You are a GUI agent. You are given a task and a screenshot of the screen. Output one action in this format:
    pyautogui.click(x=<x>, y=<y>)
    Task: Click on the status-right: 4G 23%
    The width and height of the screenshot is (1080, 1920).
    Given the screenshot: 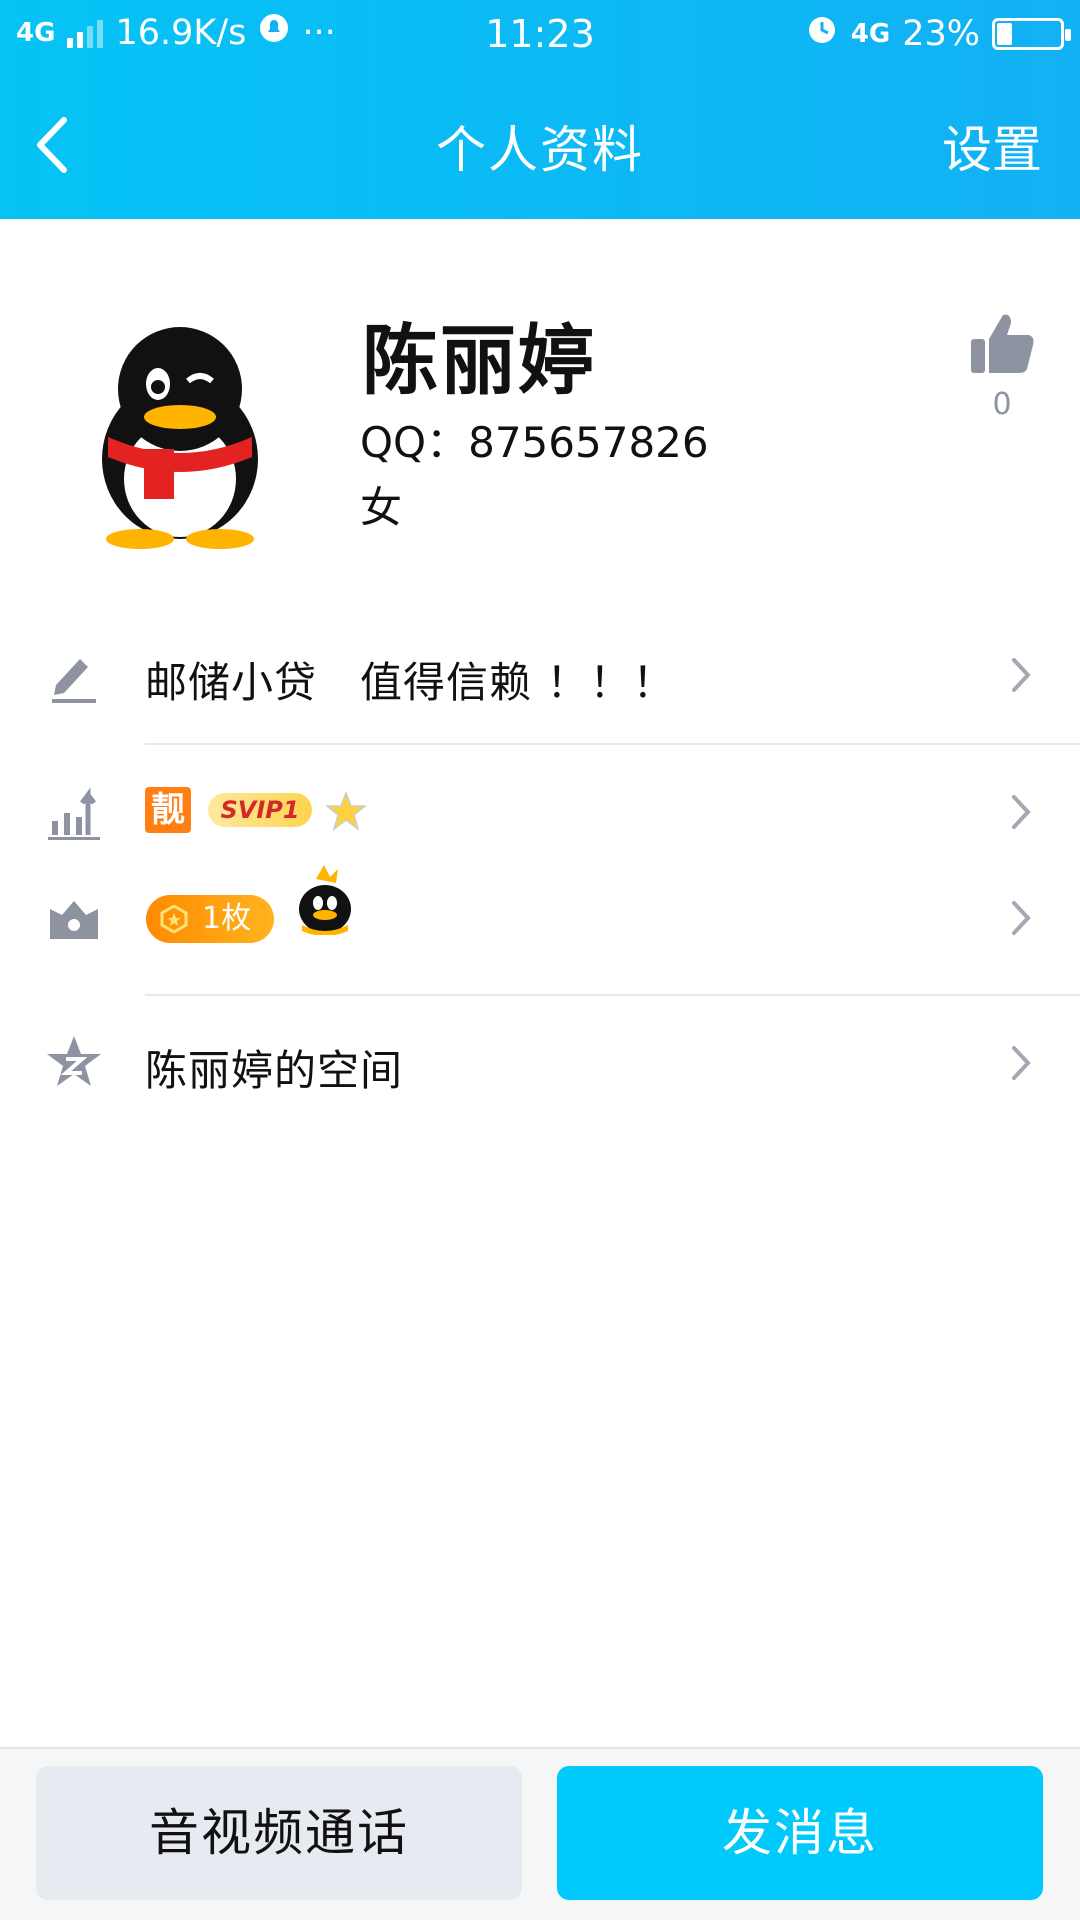 What is the action you would take?
    pyautogui.click(x=938, y=33)
    